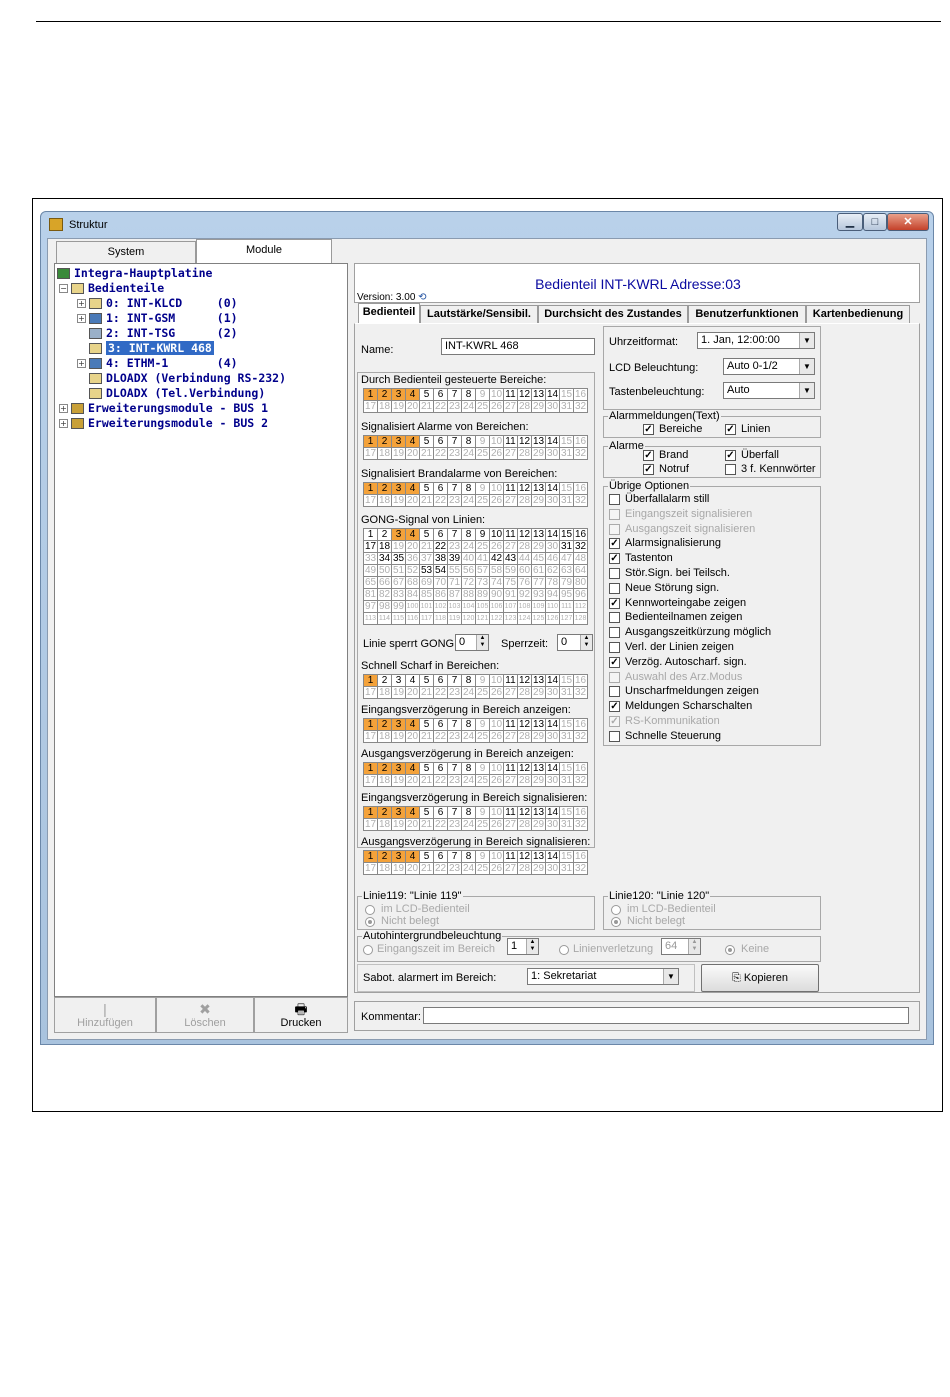 The width and height of the screenshot is (950, 1397). I want to click on spin-arrows-icon: ▲ ▼, so click(532, 946).